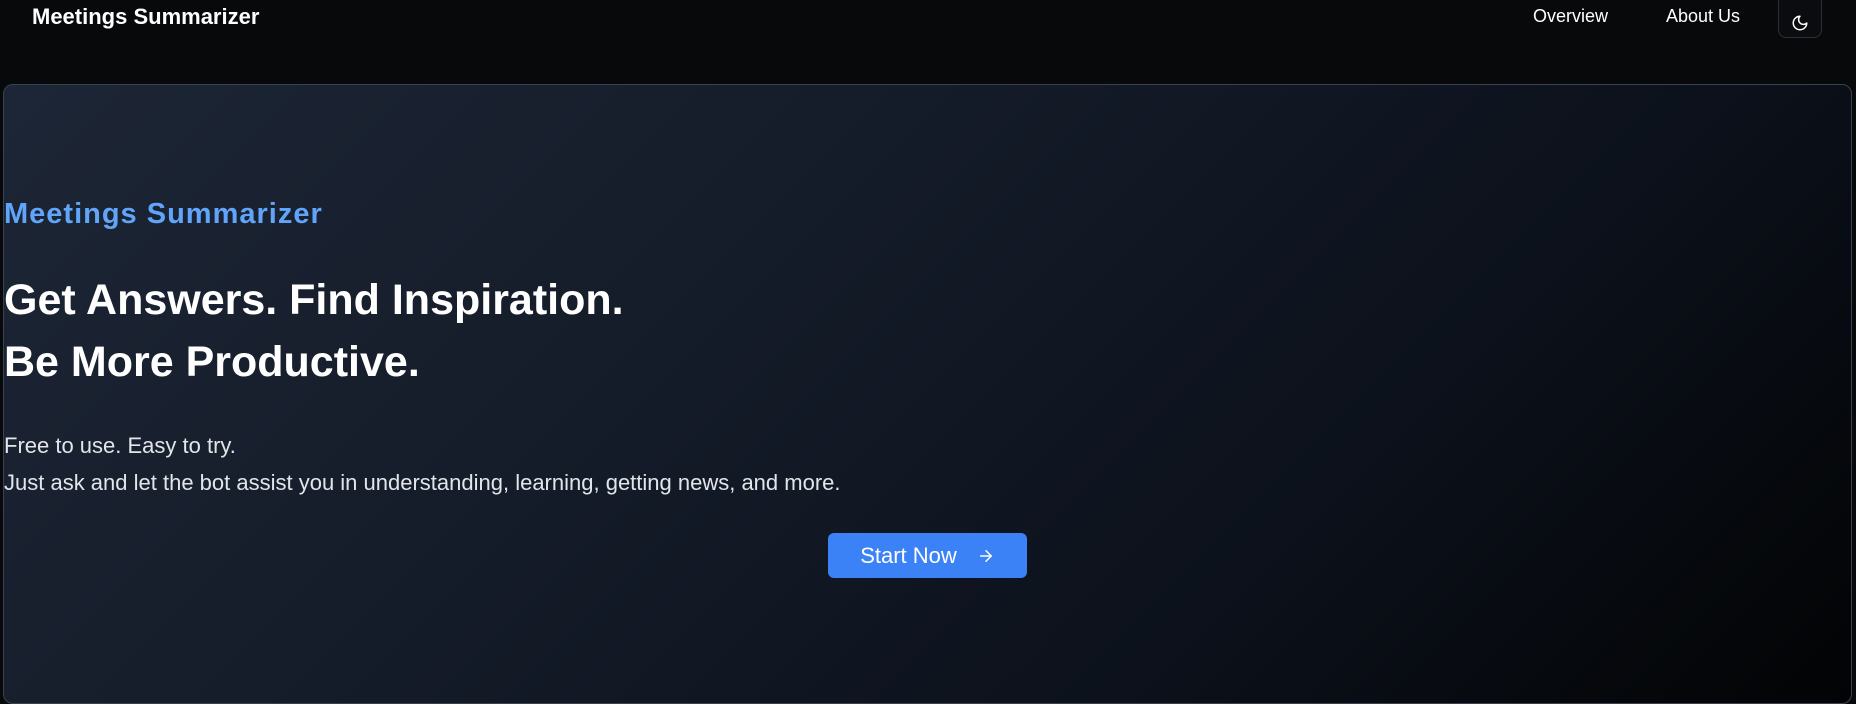 Image resolution: width=1856 pixels, height=704 pixels. I want to click on brand-logo-text: Meetings Summarizer, so click(145, 17).